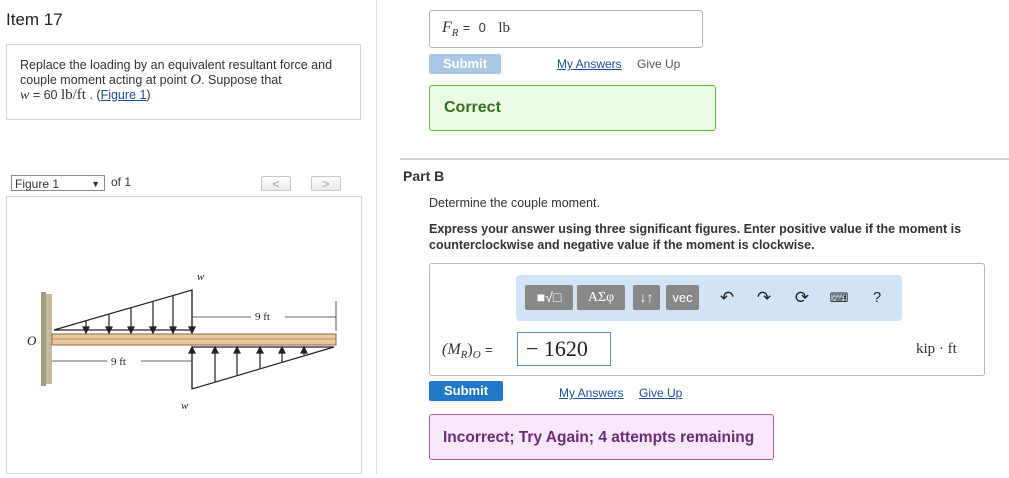 Image resolution: width=1009 pixels, height=478 pixels. What do you see at coordinates (447, 27) in the screenshot?
I see `fr-symbol: F` at bounding box center [447, 27].